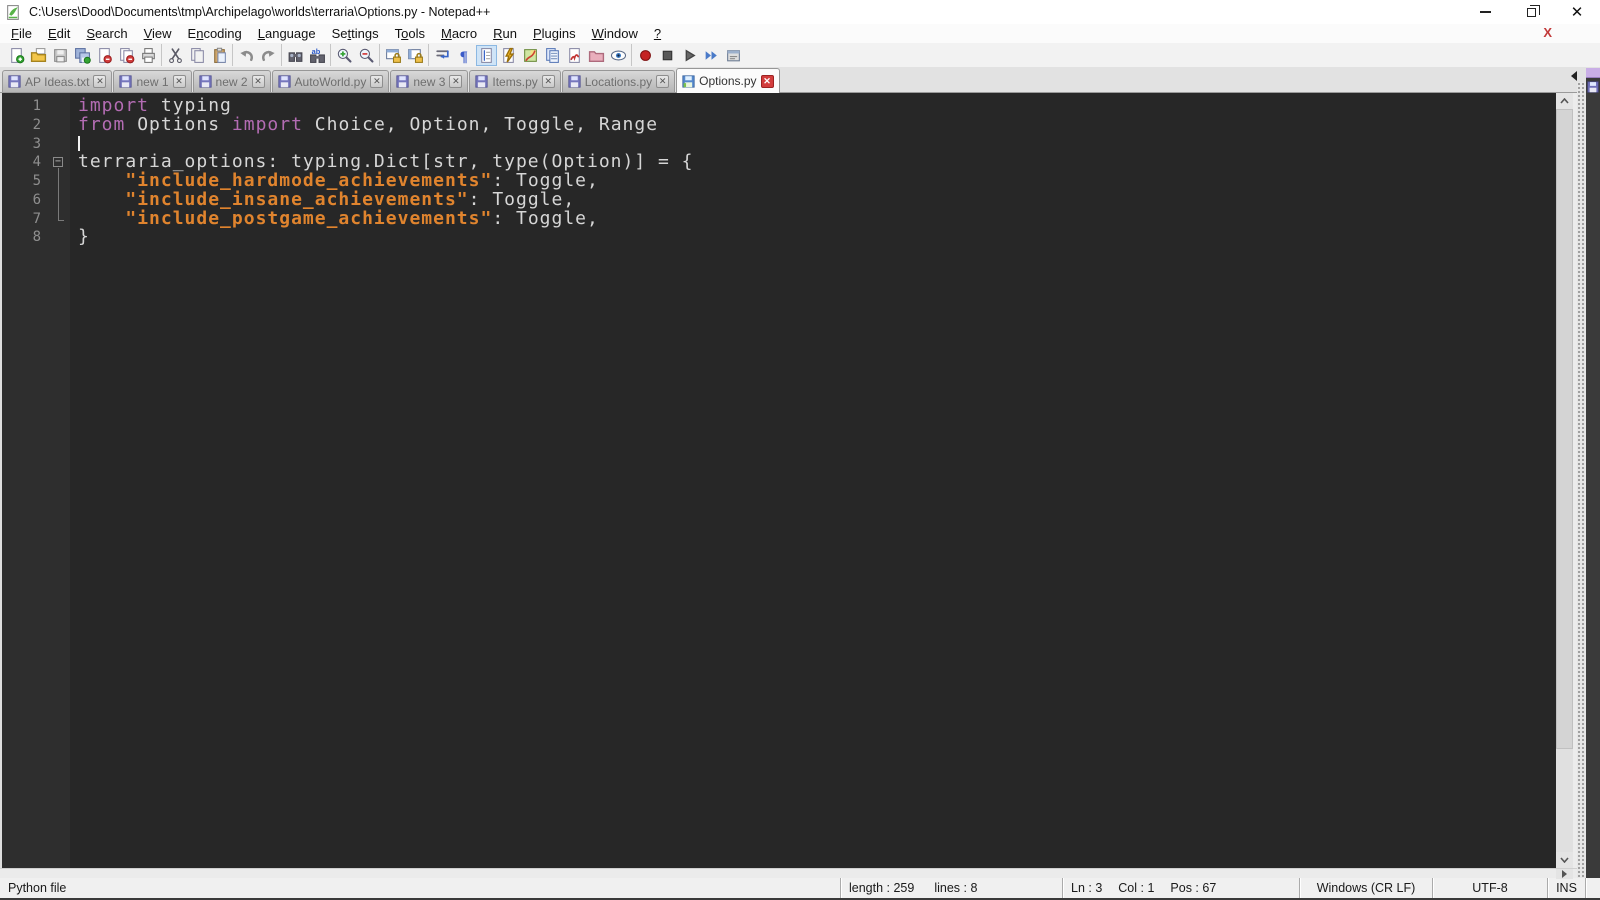 Image resolution: width=1600 pixels, height=900 pixels. I want to click on monitoring-icon, so click(618, 55).